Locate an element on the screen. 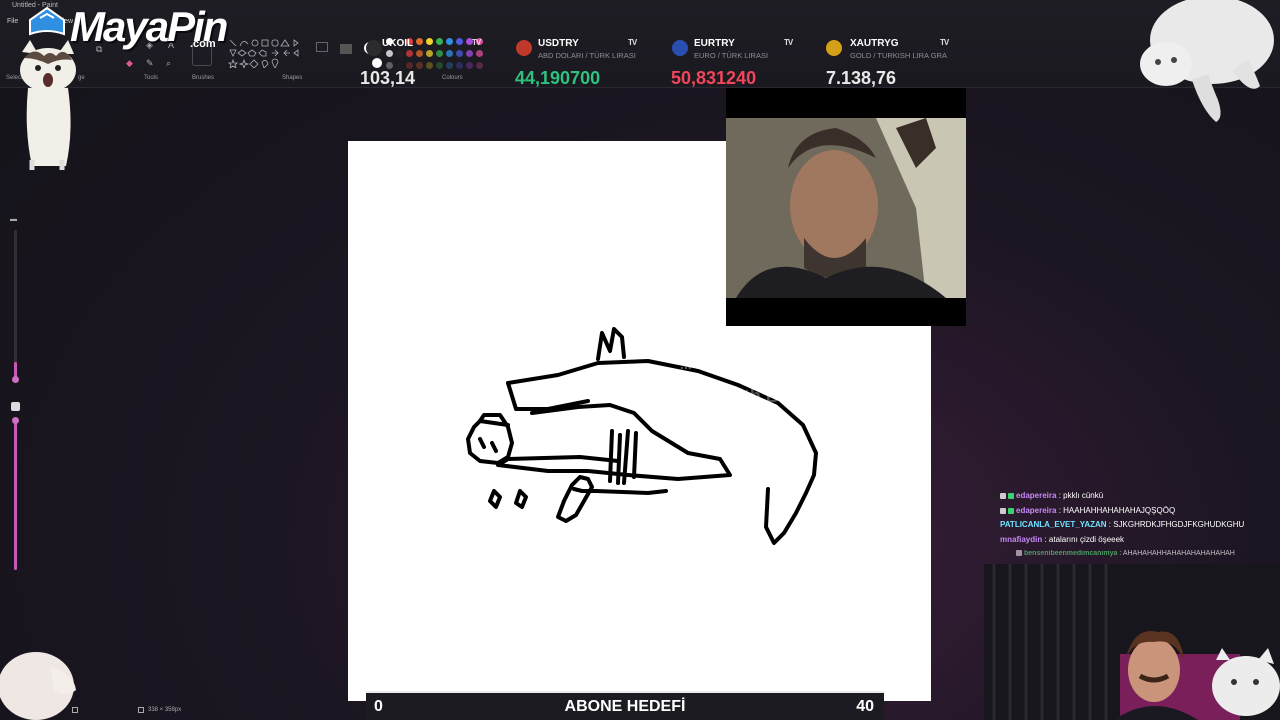  ticker-subtitle: GOLD / TURKISH LIRA GRA is located at coordinates (898, 55).